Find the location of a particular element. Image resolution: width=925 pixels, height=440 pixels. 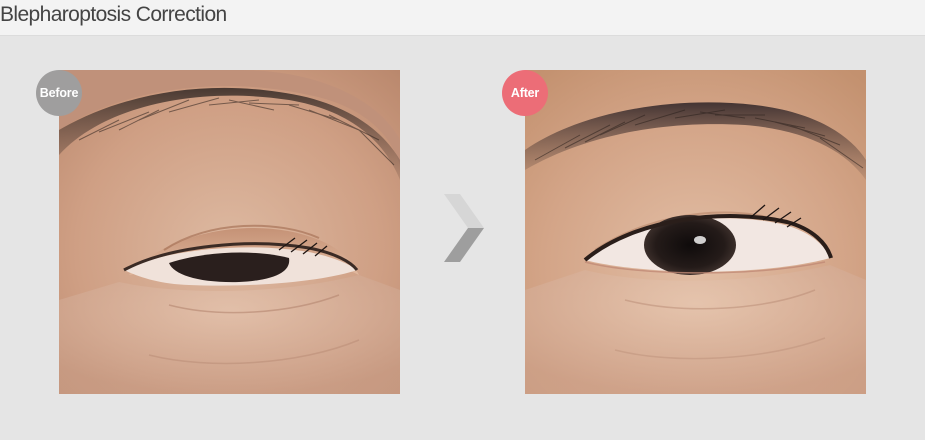

chevron-right-icon is located at coordinates (464, 228).